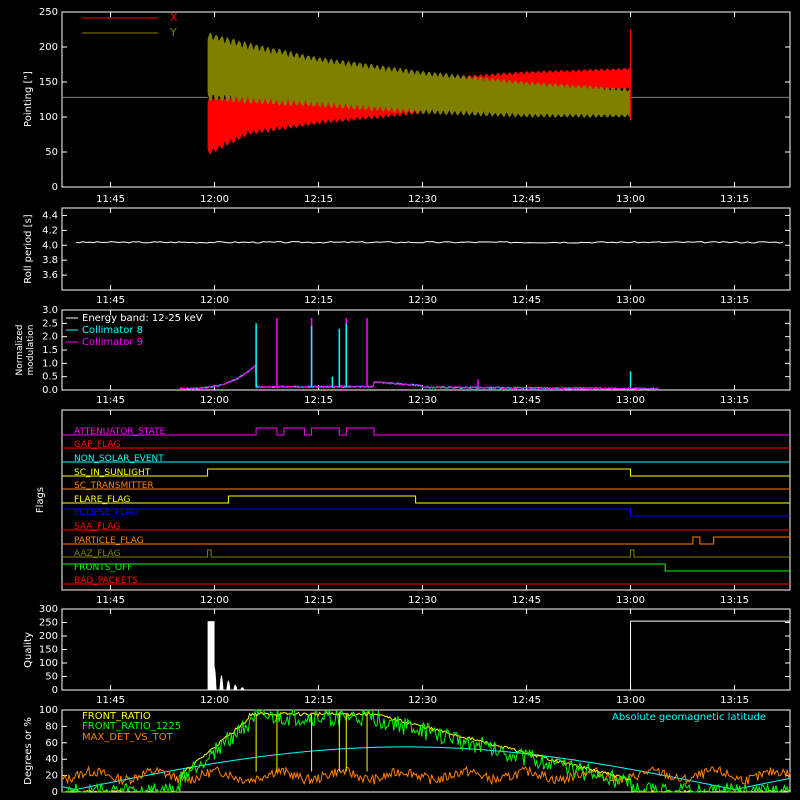 The height and width of the screenshot is (800, 800). Describe the element at coordinates (50, 337) in the screenshot. I see `y-tick-label: 2.0` at that location.